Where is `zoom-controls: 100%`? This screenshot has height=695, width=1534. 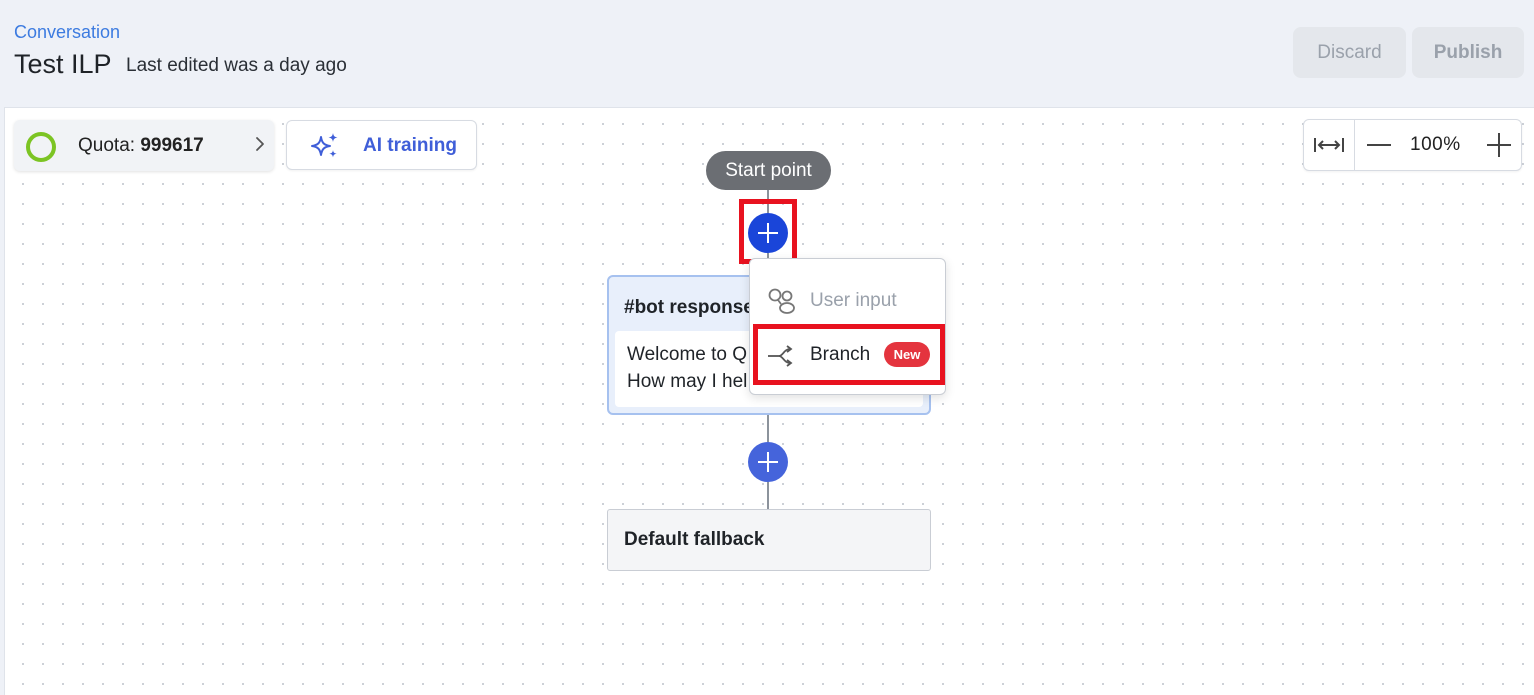
zoom-controls: 100% is located at coordinates (1412, 145).